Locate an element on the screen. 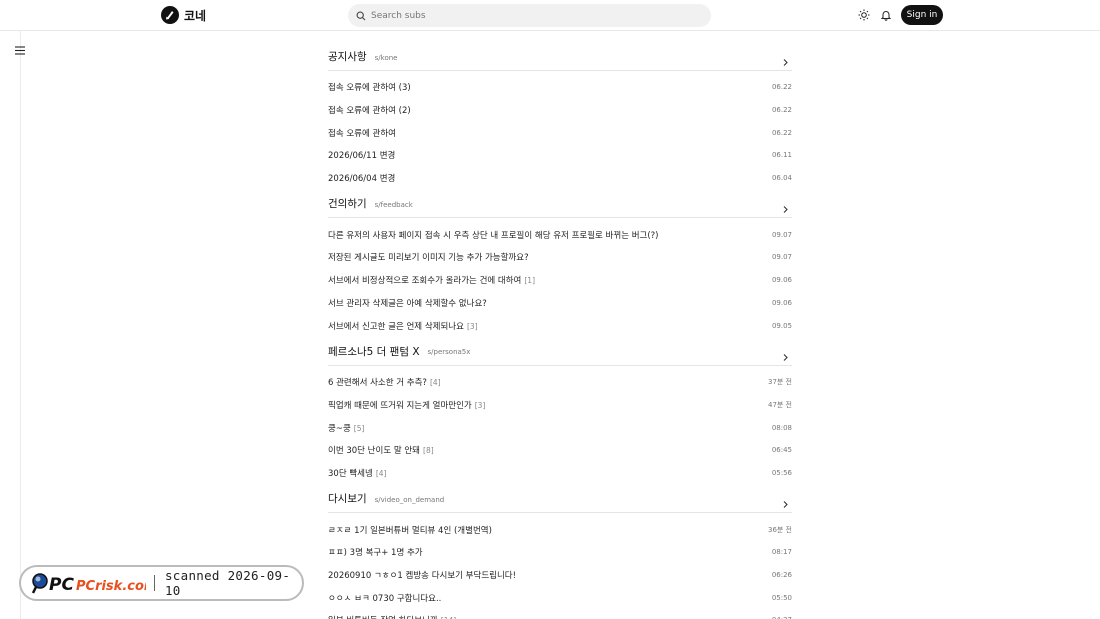 The image size is (1100, 619). post-row: 픽업캐 때문에 뜨거워 지는게 얼마만인가 [3] 47분 전 is located at coordinates (560, 405).